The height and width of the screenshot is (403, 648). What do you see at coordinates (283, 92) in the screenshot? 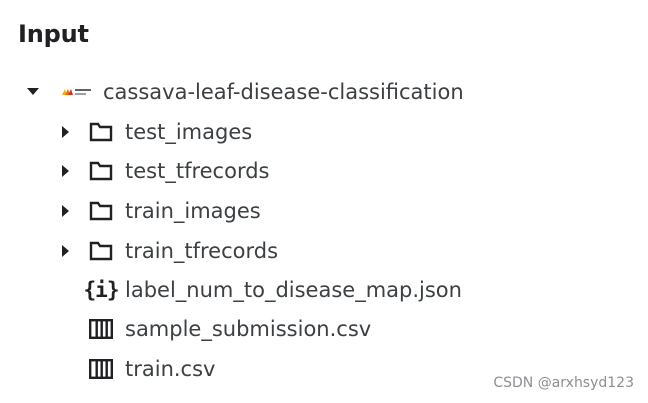
I see `dataset-name: cassava-leaf-disease-classification` at bounding box center [283, 92].